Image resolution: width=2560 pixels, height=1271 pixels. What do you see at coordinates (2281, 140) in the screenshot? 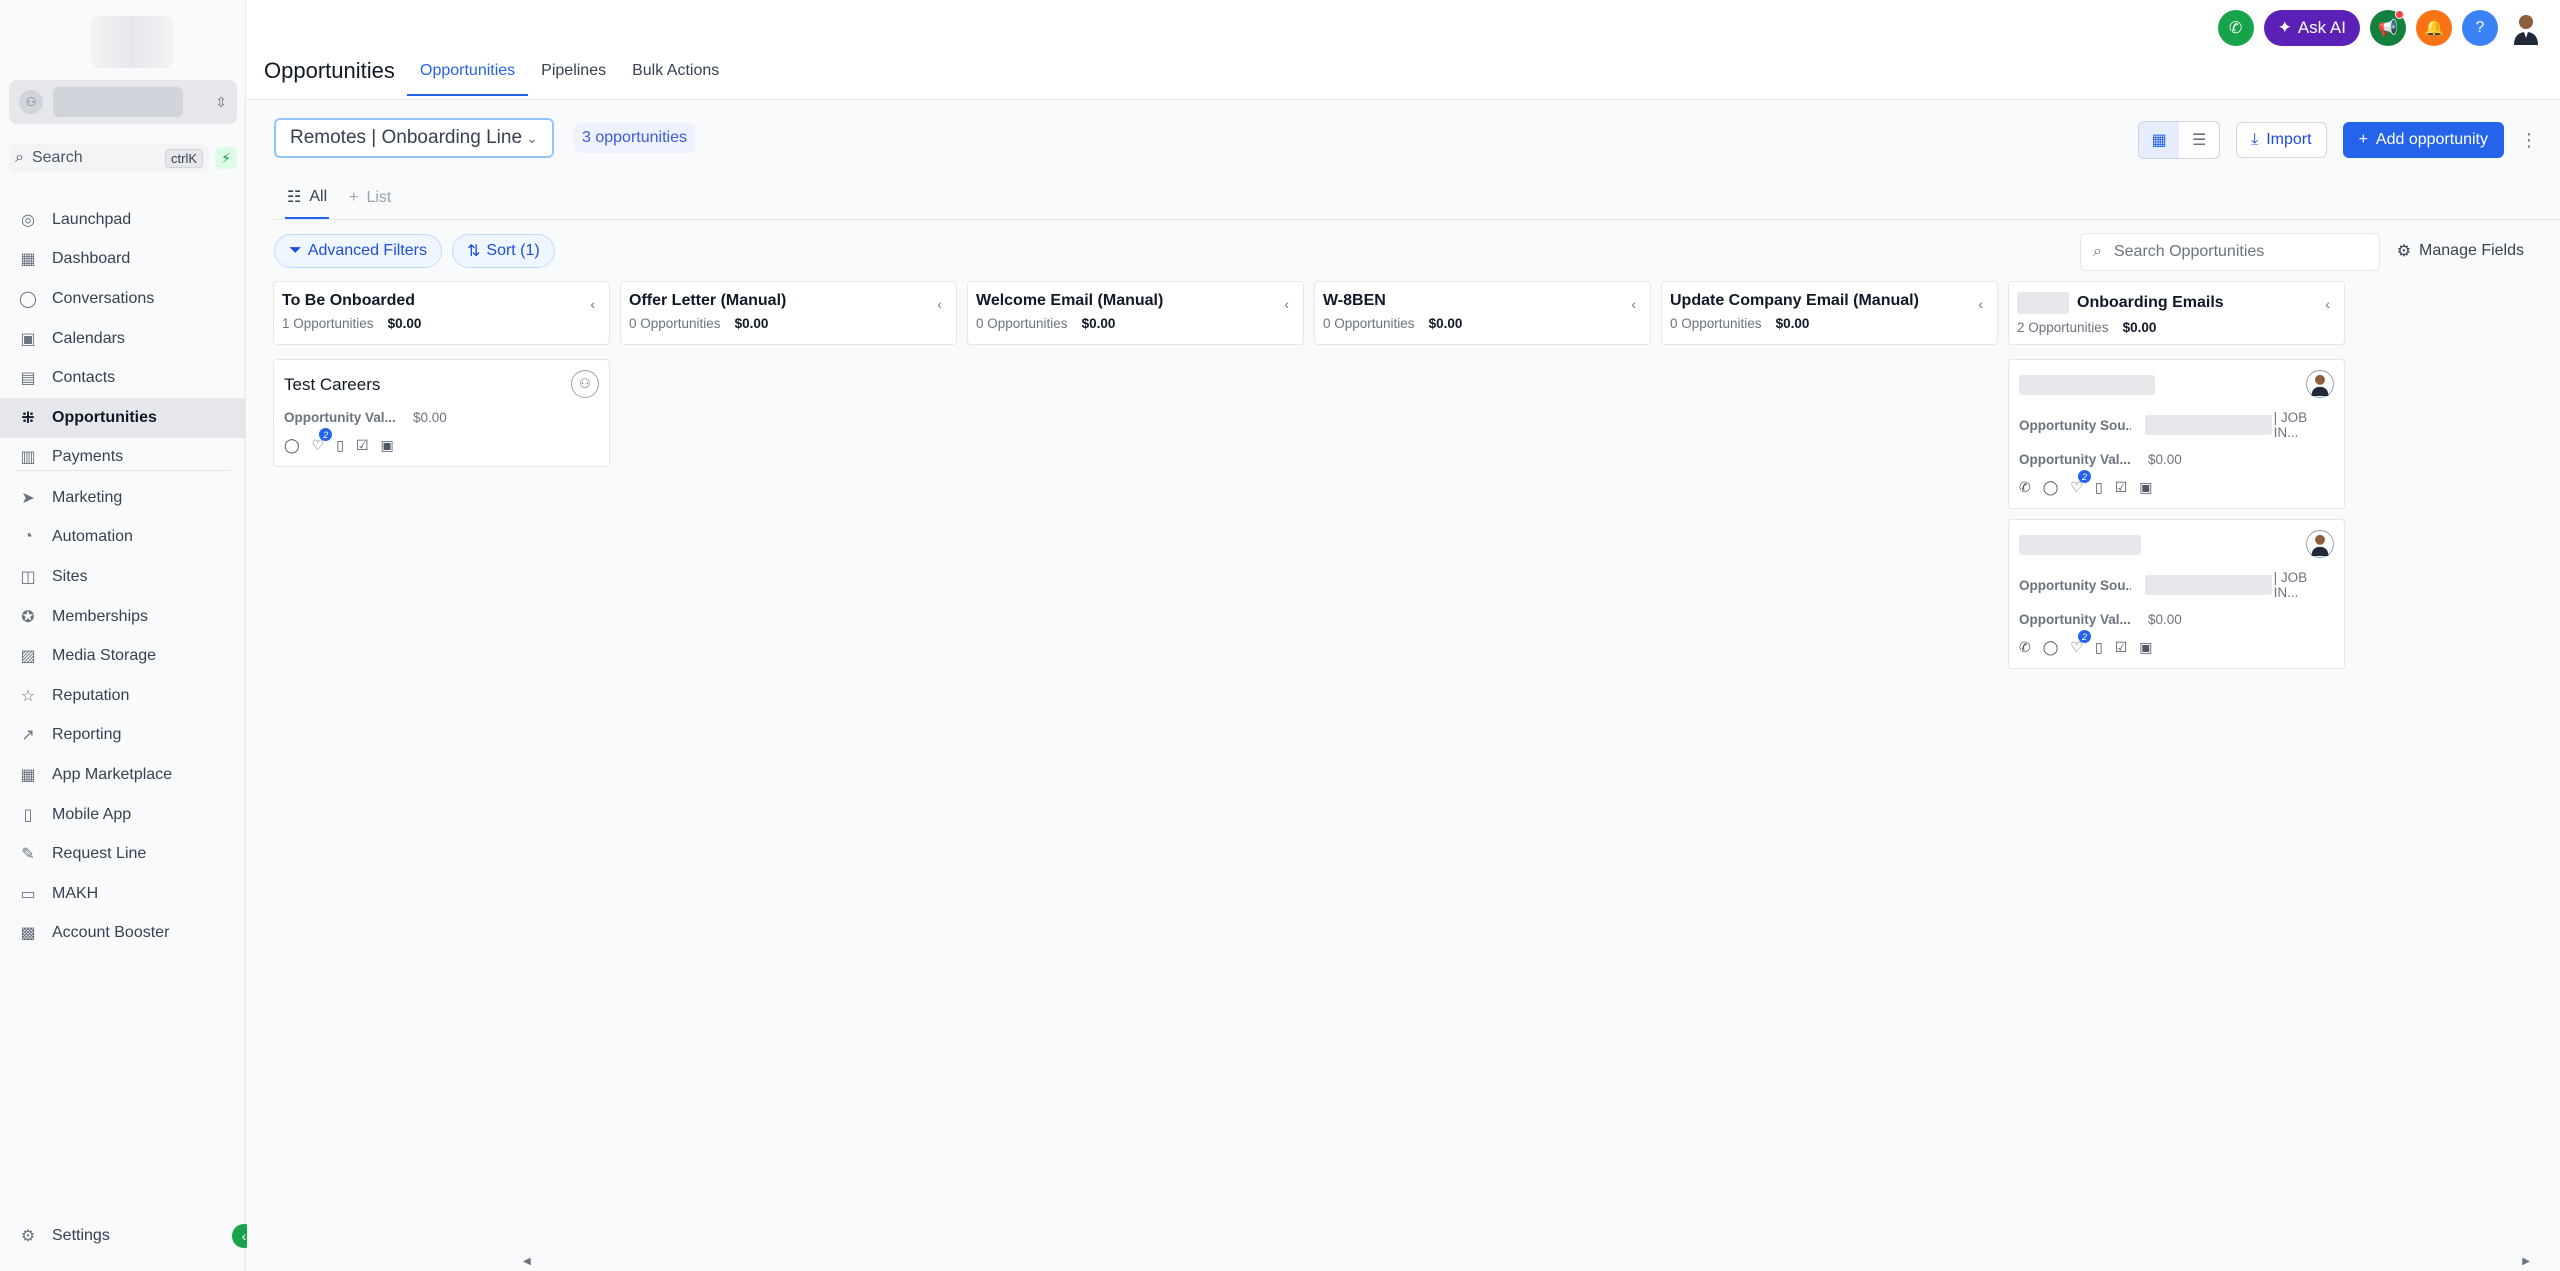
I see `import-button: ⤓ Import` at bounding box center [2281, 140].